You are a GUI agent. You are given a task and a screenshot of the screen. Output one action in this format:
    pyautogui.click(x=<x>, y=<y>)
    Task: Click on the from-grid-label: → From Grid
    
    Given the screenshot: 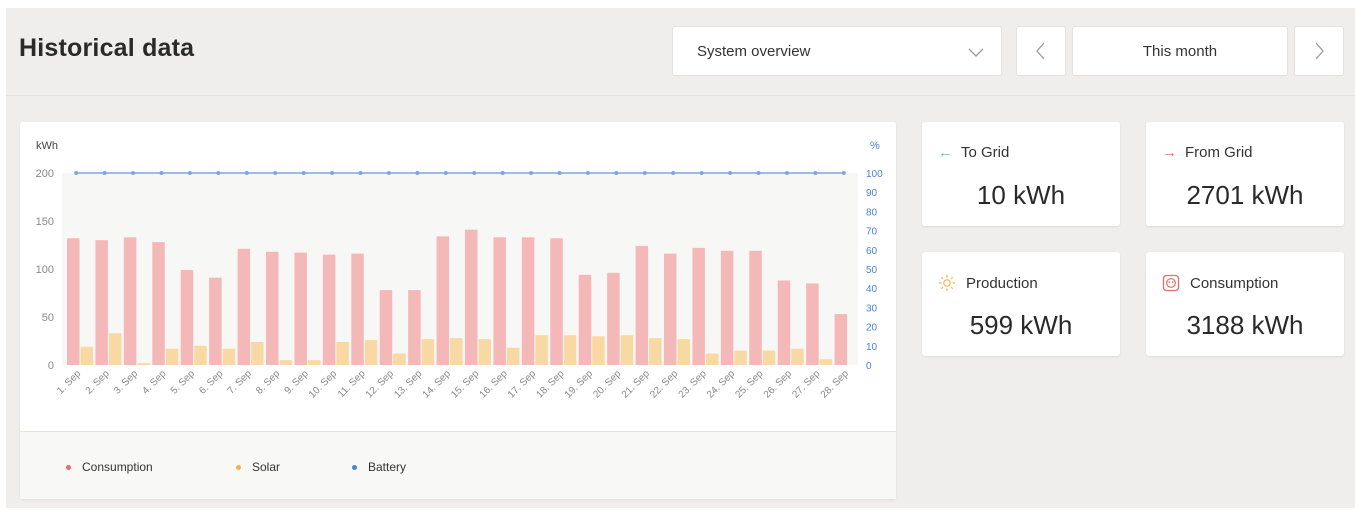 What is the action you would take?
    pyautogui.click(x=1207, y=152)
    